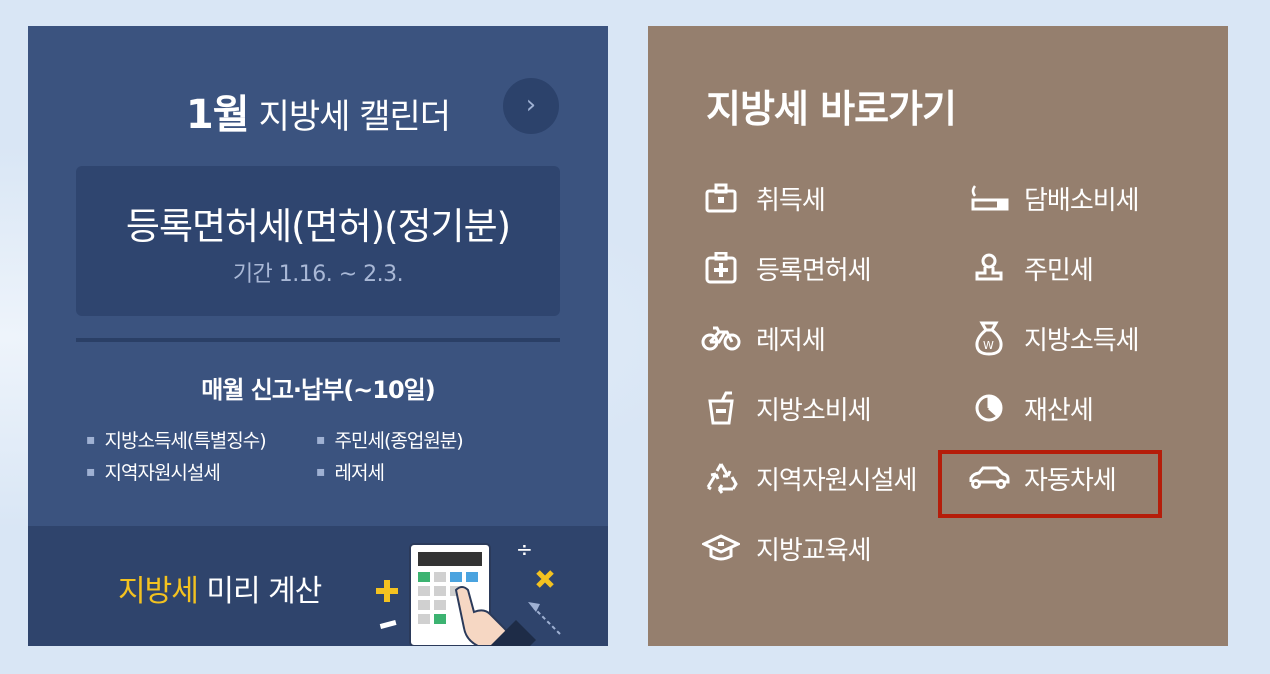 The height and width of the screenshot is (674, 1270). Describe the element at coordinates (791, 340) in the screenshot. I see `shortcut-label: 레저세` at that location.